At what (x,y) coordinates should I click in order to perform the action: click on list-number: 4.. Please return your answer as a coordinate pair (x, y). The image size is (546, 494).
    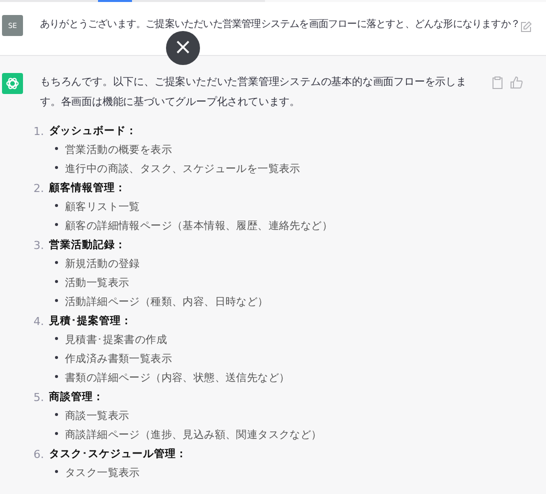
    Looking at the image, I should click on (38, 322).